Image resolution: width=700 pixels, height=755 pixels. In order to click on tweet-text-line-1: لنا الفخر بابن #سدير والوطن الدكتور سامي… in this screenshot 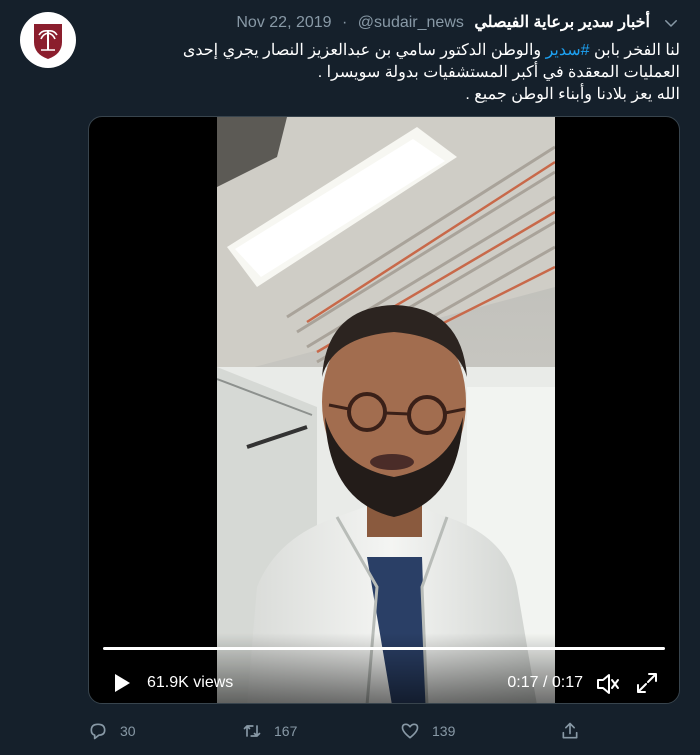, I will do `click(431, 50)`.